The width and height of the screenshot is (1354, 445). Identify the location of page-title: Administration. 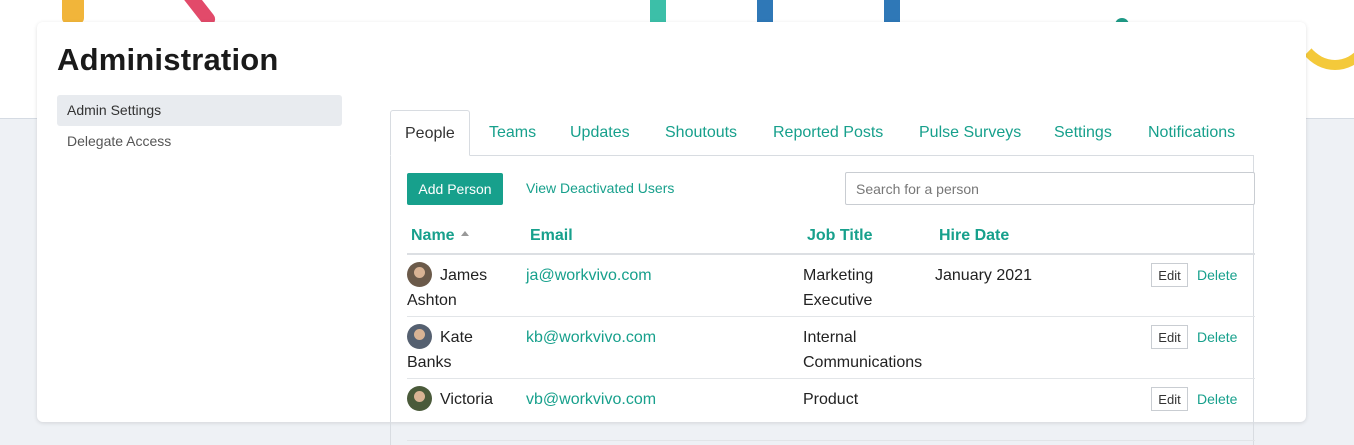
(168, 59).